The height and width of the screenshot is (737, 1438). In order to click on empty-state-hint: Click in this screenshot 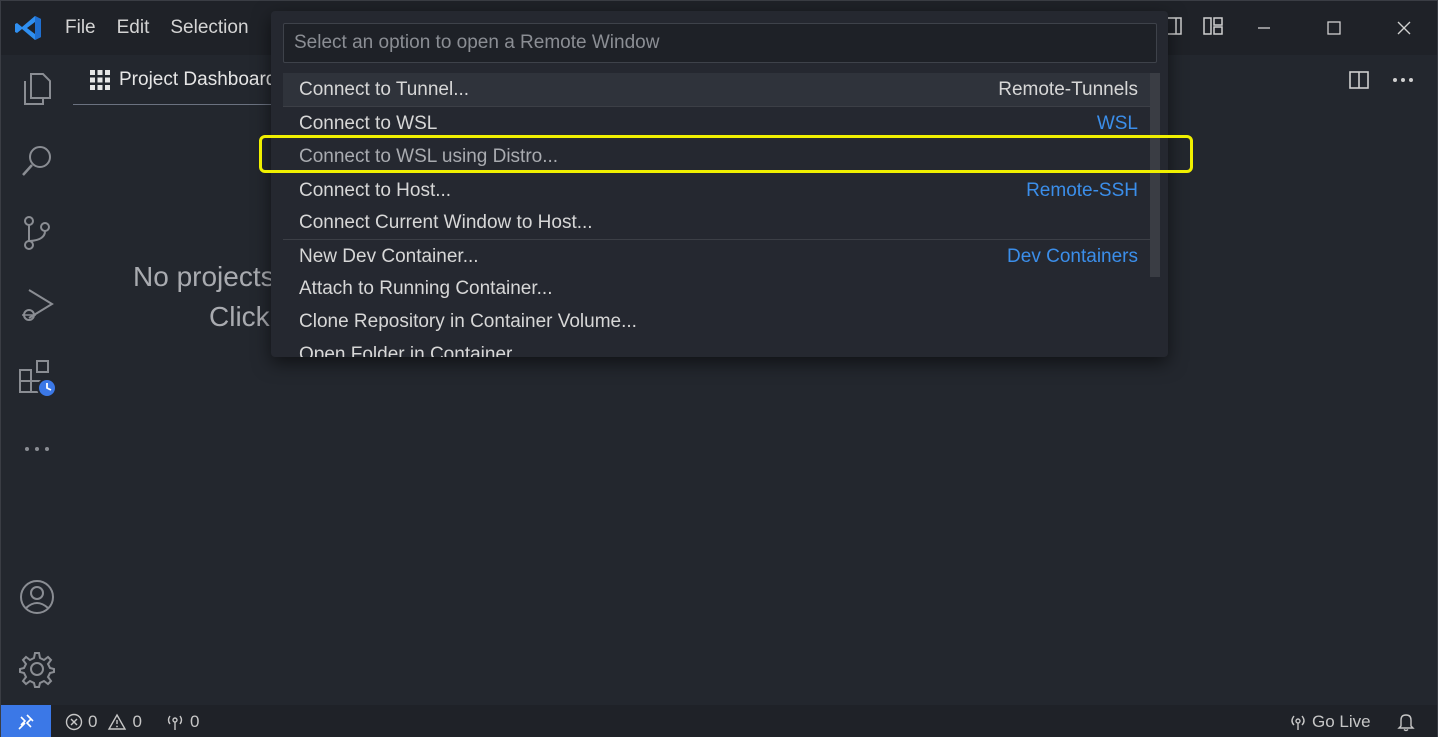, I will do `click(239, 316)`.